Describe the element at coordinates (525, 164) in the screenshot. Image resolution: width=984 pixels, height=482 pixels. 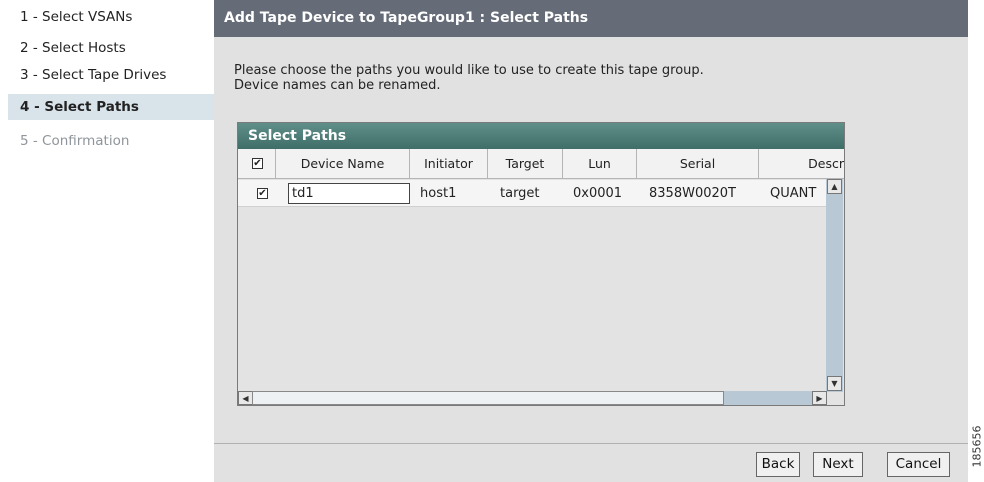
I see `column-header-target: Target` at that location.